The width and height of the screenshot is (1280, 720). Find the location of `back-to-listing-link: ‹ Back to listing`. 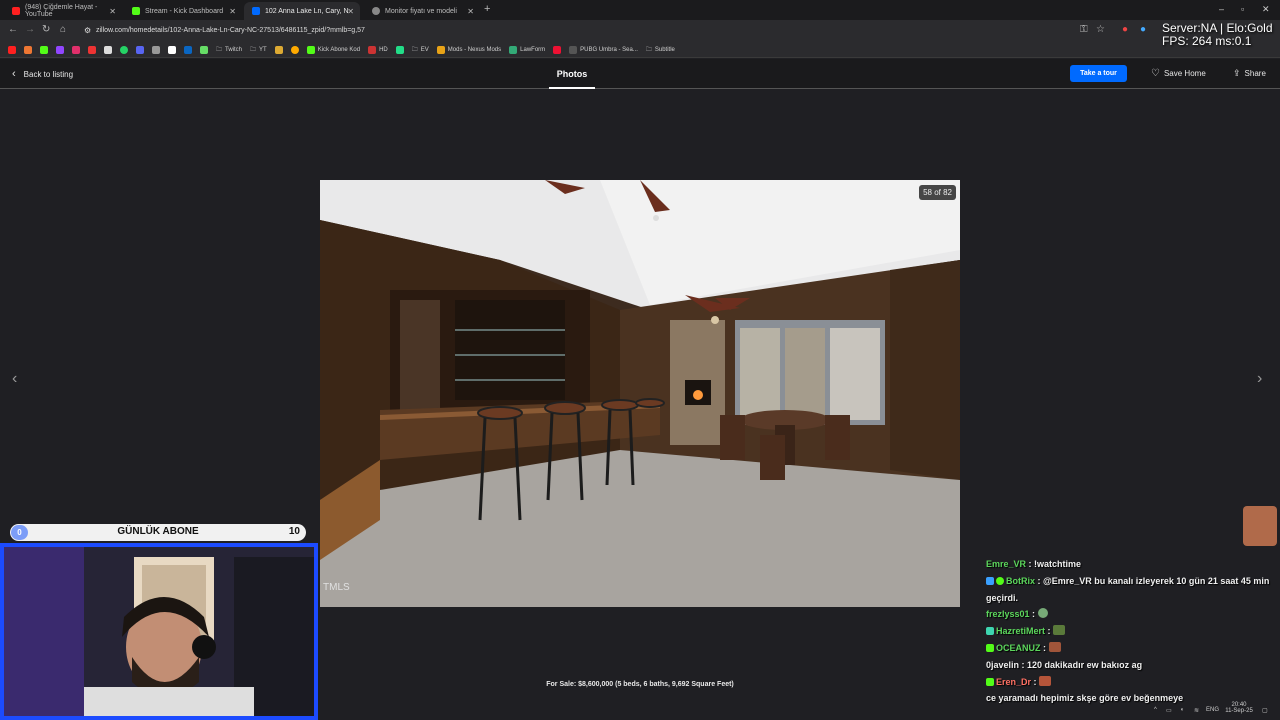

back-to-listing-link: ‹ Back to listing is located at coordinates (42, 74).